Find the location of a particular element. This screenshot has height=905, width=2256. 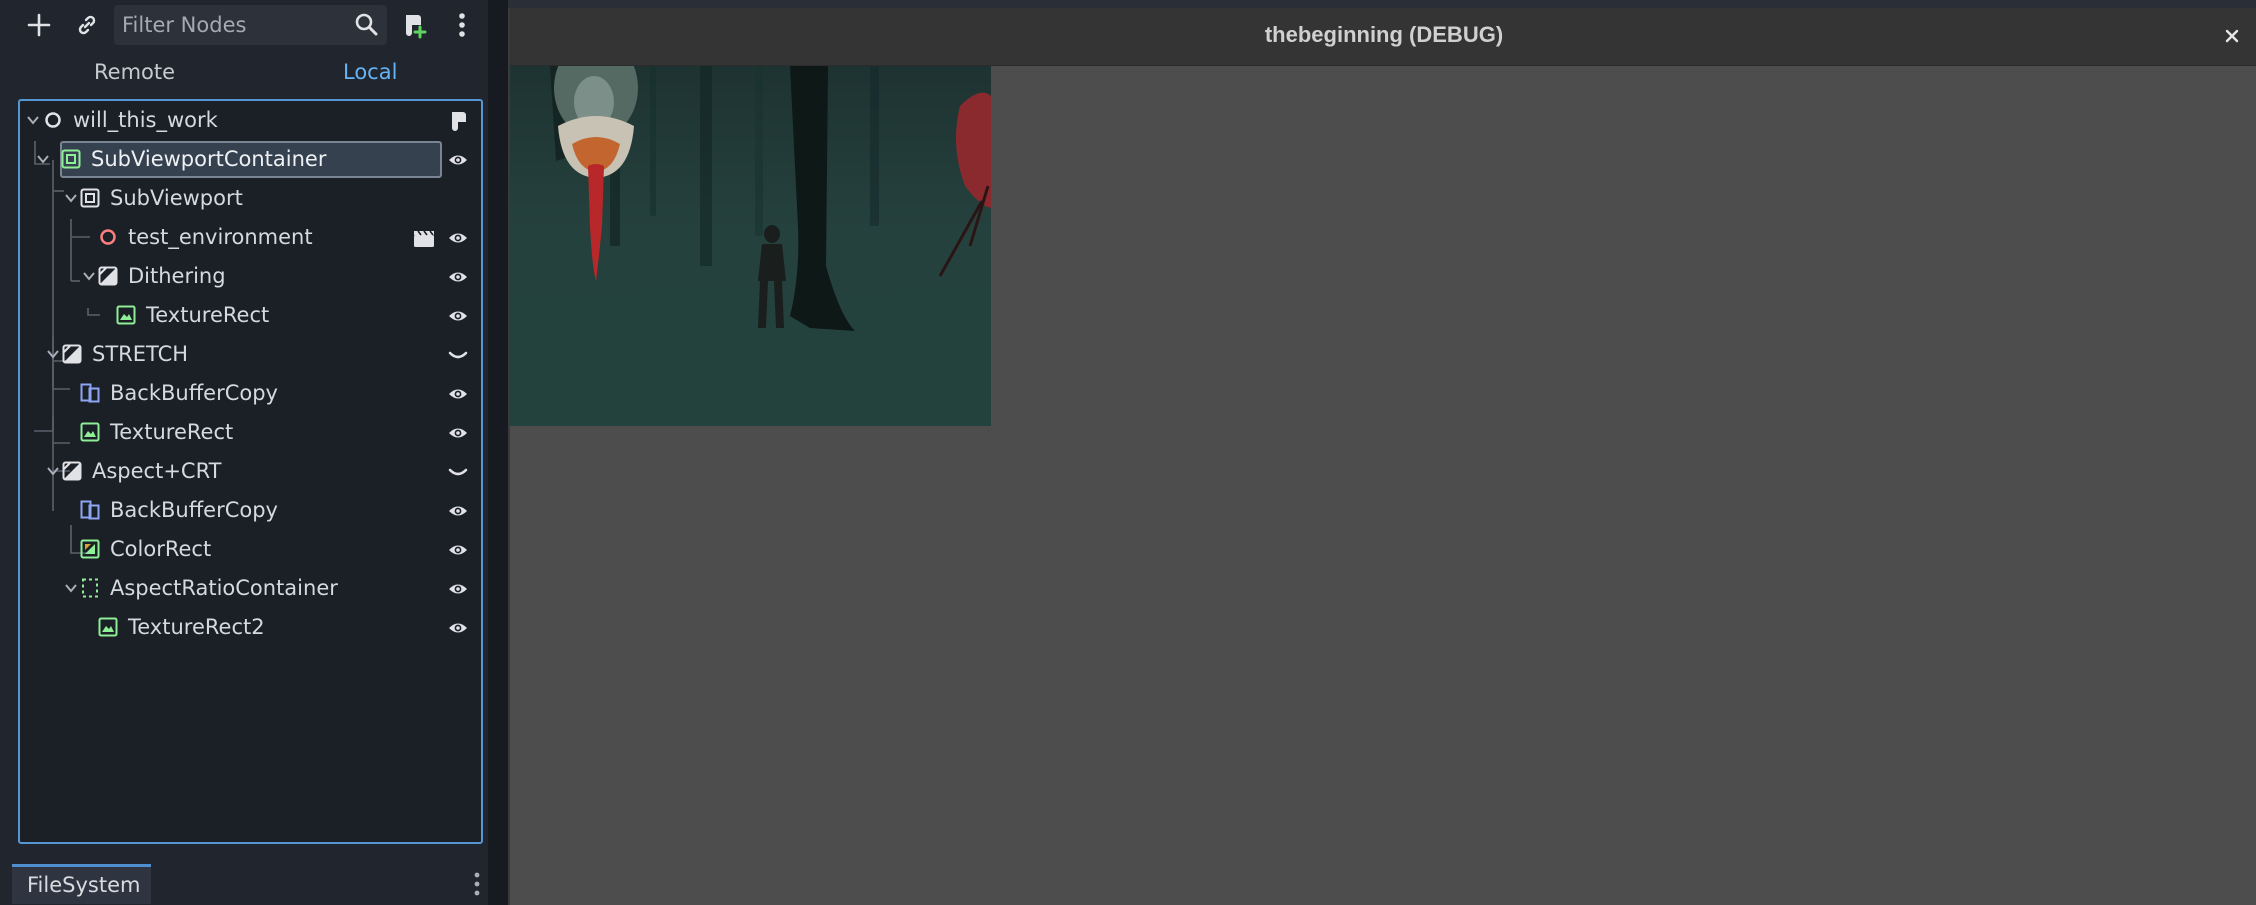

node3d-icon is located at coordinates (108, 237).